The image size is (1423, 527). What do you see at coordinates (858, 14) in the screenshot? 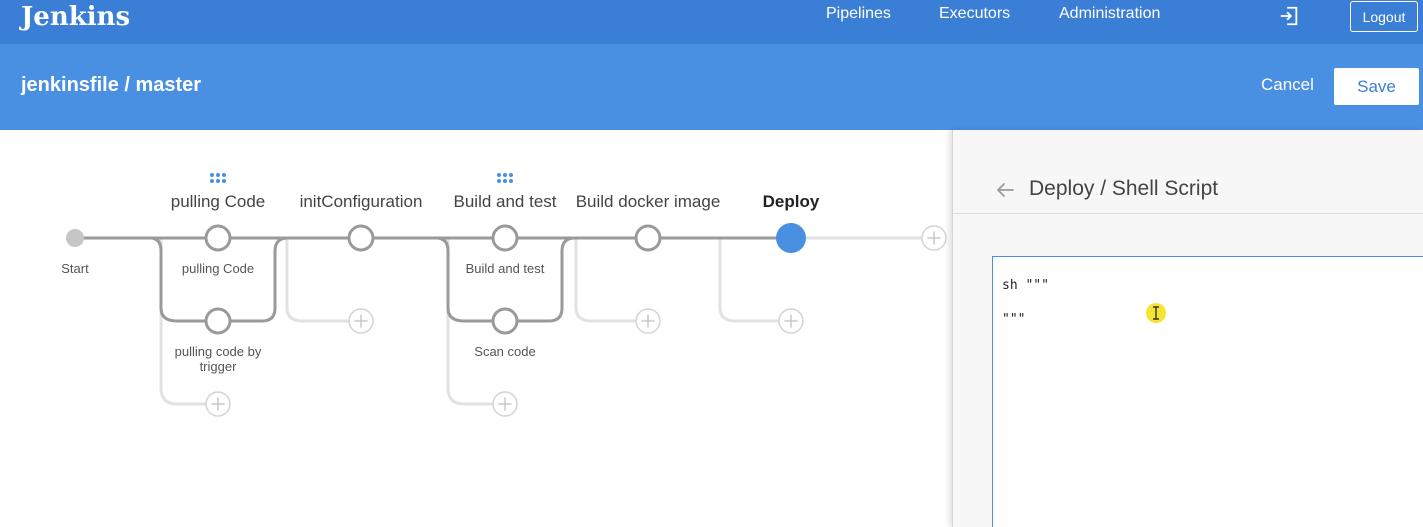
I see `nav-pipelines: Pipelines` at bounding box center [858, 14].